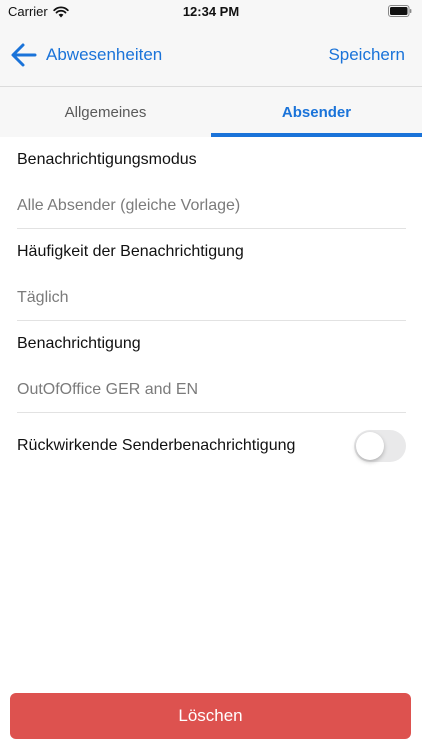 Image resolution: width=422 pixels, height=750 pixels. Describe the element at coordinates (130, 251) in the screenshot. I see `notification-frequency-title: Häufigkeit der Benachrichtigung` at that location.